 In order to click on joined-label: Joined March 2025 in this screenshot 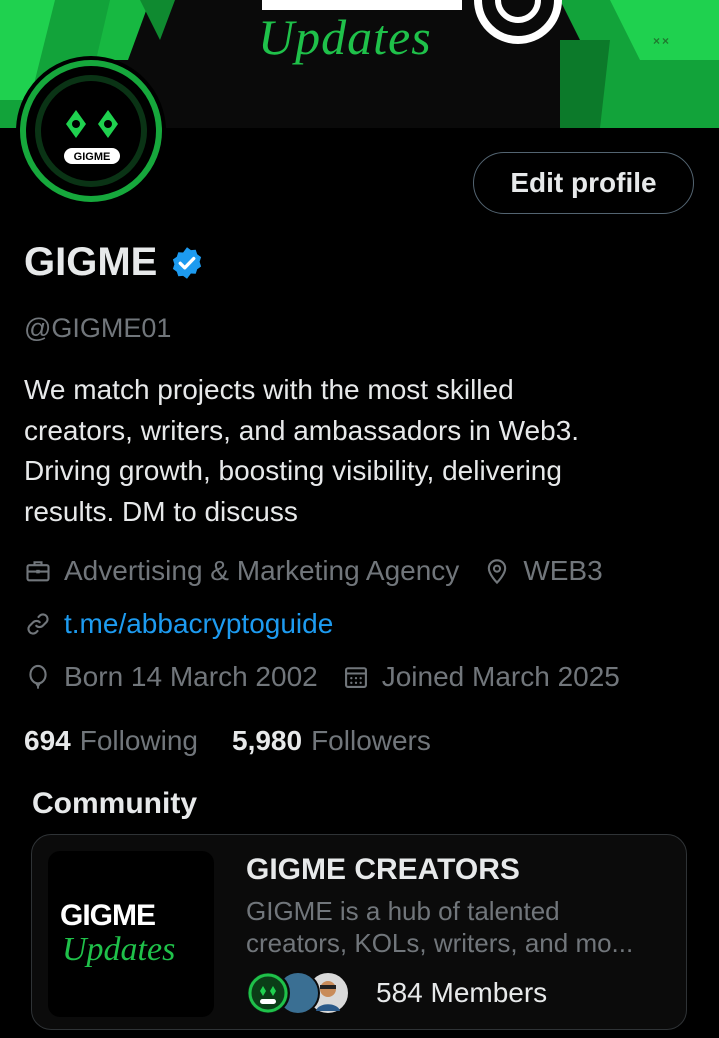, I will do `click(500, 676)`.